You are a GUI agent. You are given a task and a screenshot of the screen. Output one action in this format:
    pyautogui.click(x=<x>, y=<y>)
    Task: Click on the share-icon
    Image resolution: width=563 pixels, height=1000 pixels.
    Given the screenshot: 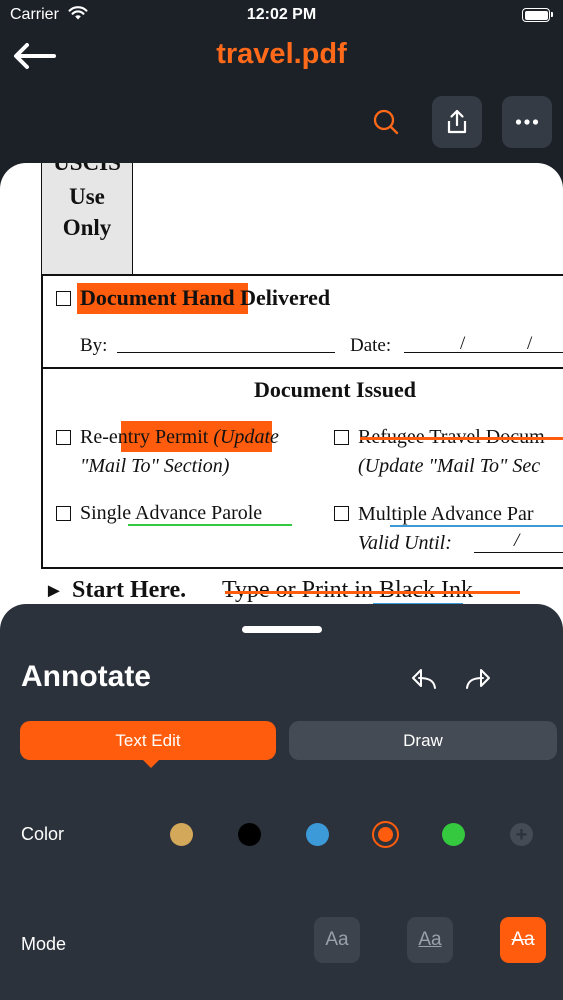 What is the action you would take?
    pyautogui.click(x=457, y=121)
    